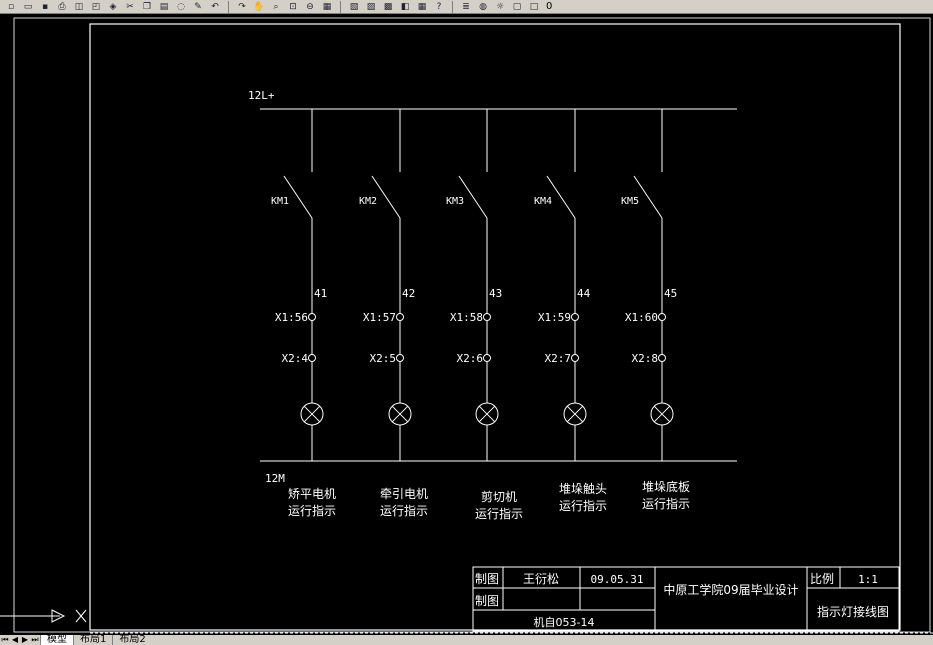  I want to click on terminal-label-1: X1:56, so click(291, 317).